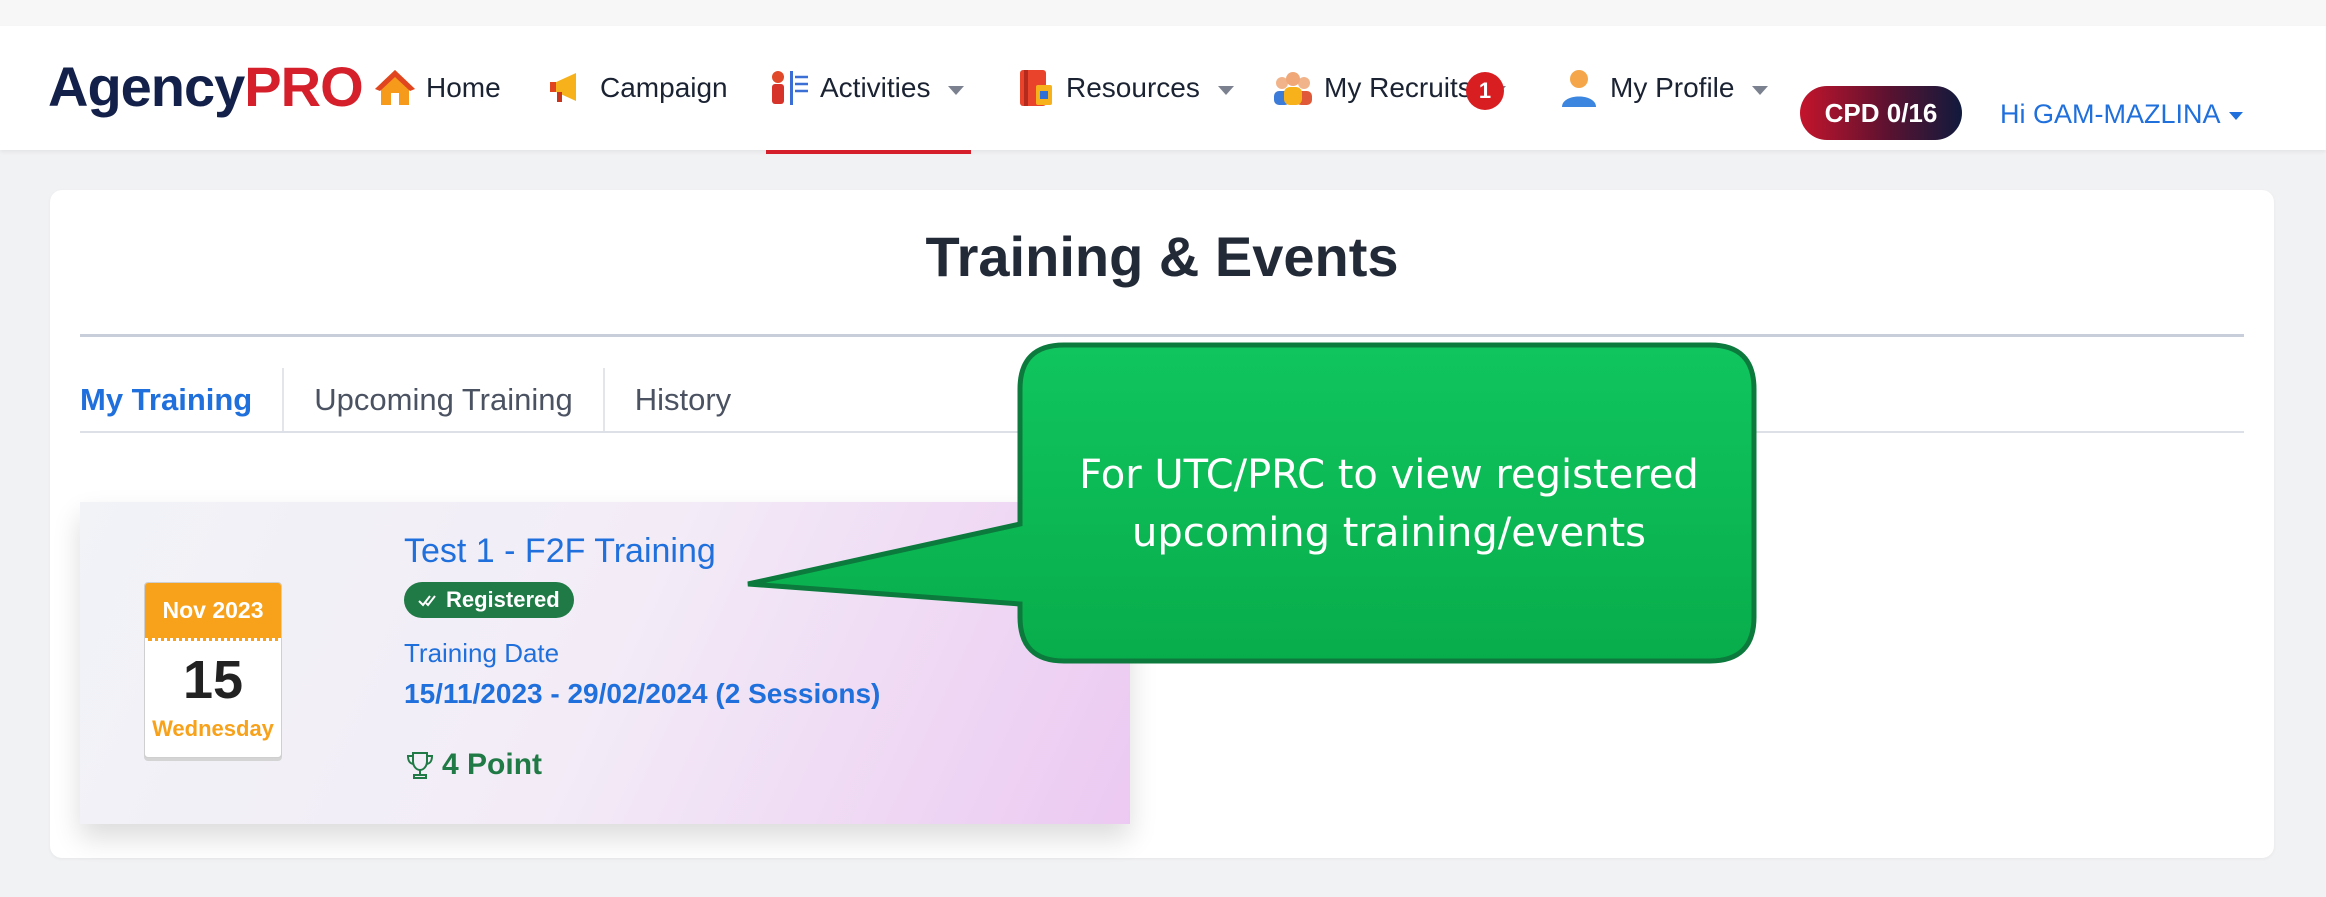  Describe the element at coordinates (213, 680) in the screenshot. I see `calendar-day: 15` at that location.